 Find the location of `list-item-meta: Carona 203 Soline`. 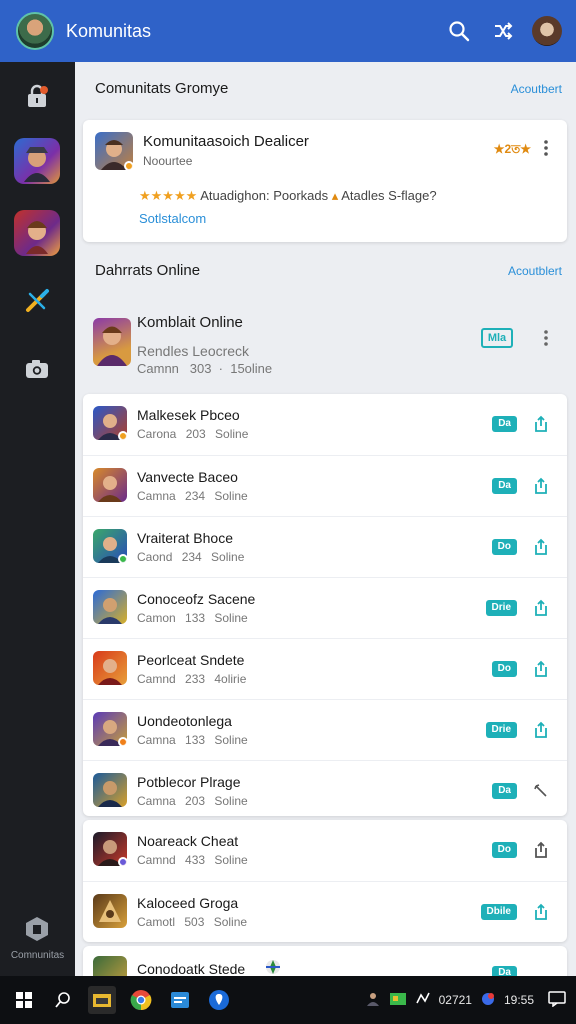

list-item-meta: Carona 203 Soline is located at coordinates (193, 434).